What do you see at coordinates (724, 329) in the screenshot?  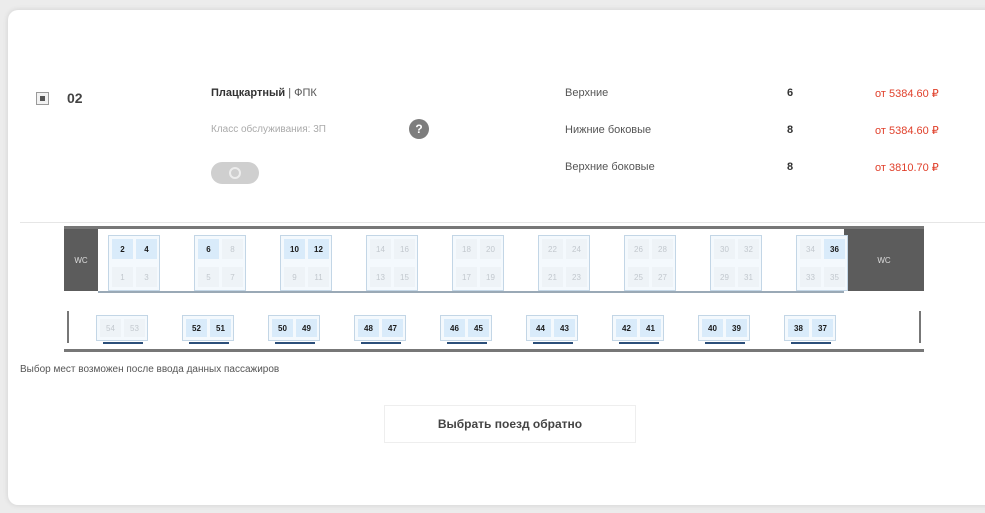 I see `side-berth: 40 39` at bounding box center [724, 329].